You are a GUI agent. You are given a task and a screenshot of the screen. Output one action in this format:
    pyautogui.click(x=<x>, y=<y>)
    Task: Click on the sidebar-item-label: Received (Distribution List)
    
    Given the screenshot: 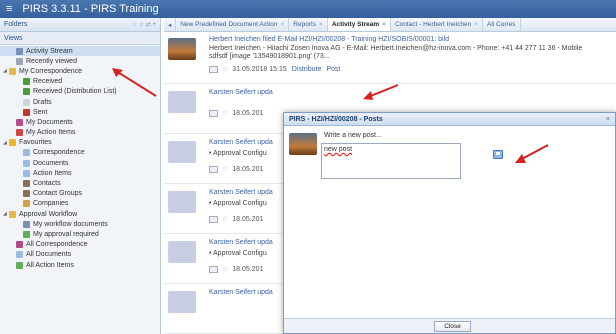 What is the action you would take?
    pyautogui.click(x=75, y=92)
    